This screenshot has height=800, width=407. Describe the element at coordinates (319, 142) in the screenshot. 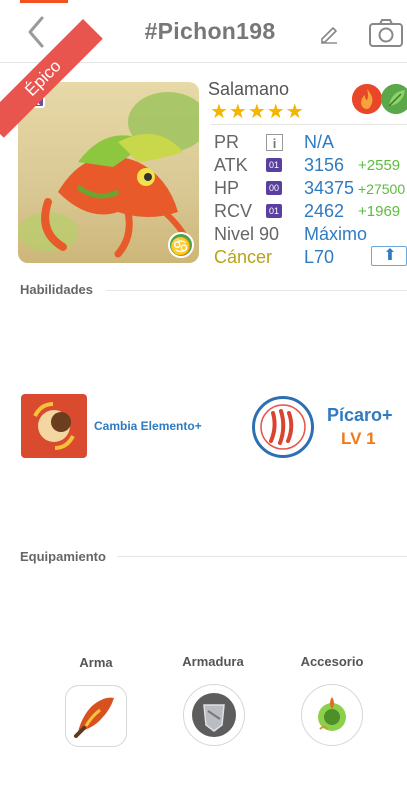

I see `pr-value: N/A` at that location.